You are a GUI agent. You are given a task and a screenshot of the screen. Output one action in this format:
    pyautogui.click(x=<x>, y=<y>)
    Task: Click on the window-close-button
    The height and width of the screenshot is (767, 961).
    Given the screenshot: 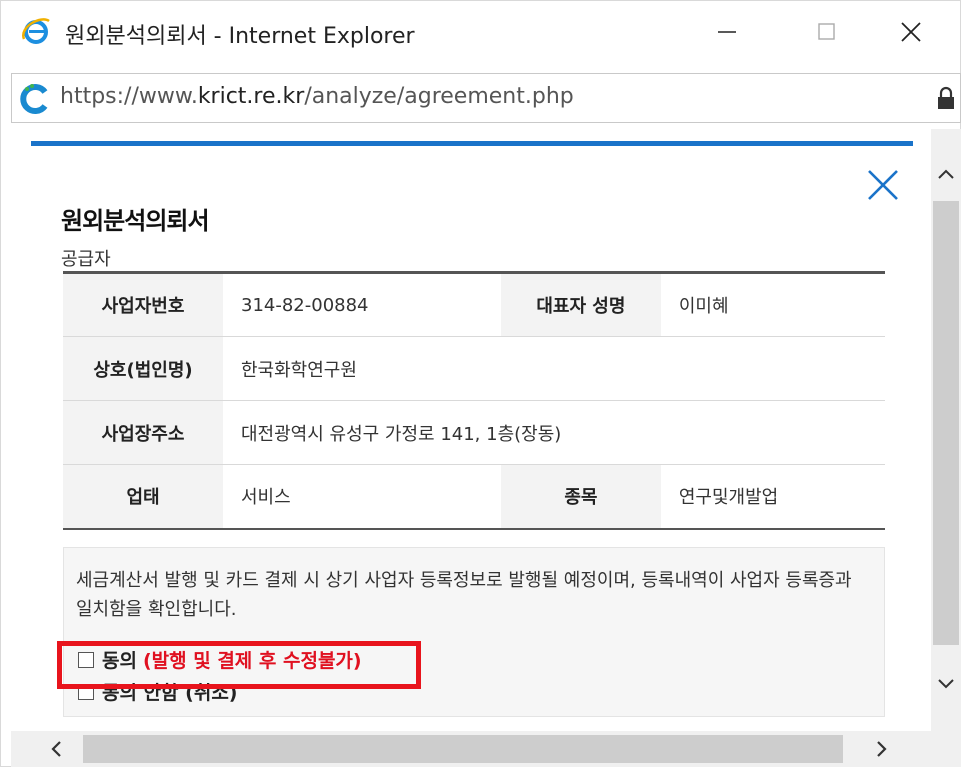 What is the action you would take?
    pyautogui.click(x=911, y=32)
    